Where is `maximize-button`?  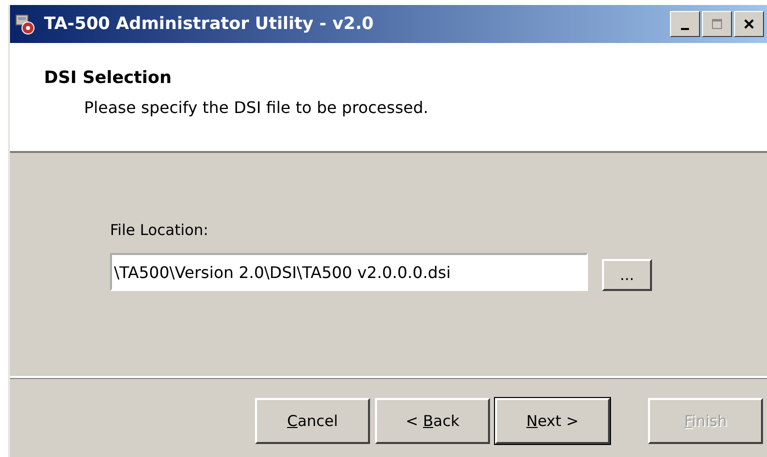
maximize-button is located at coordinates (717, 24).